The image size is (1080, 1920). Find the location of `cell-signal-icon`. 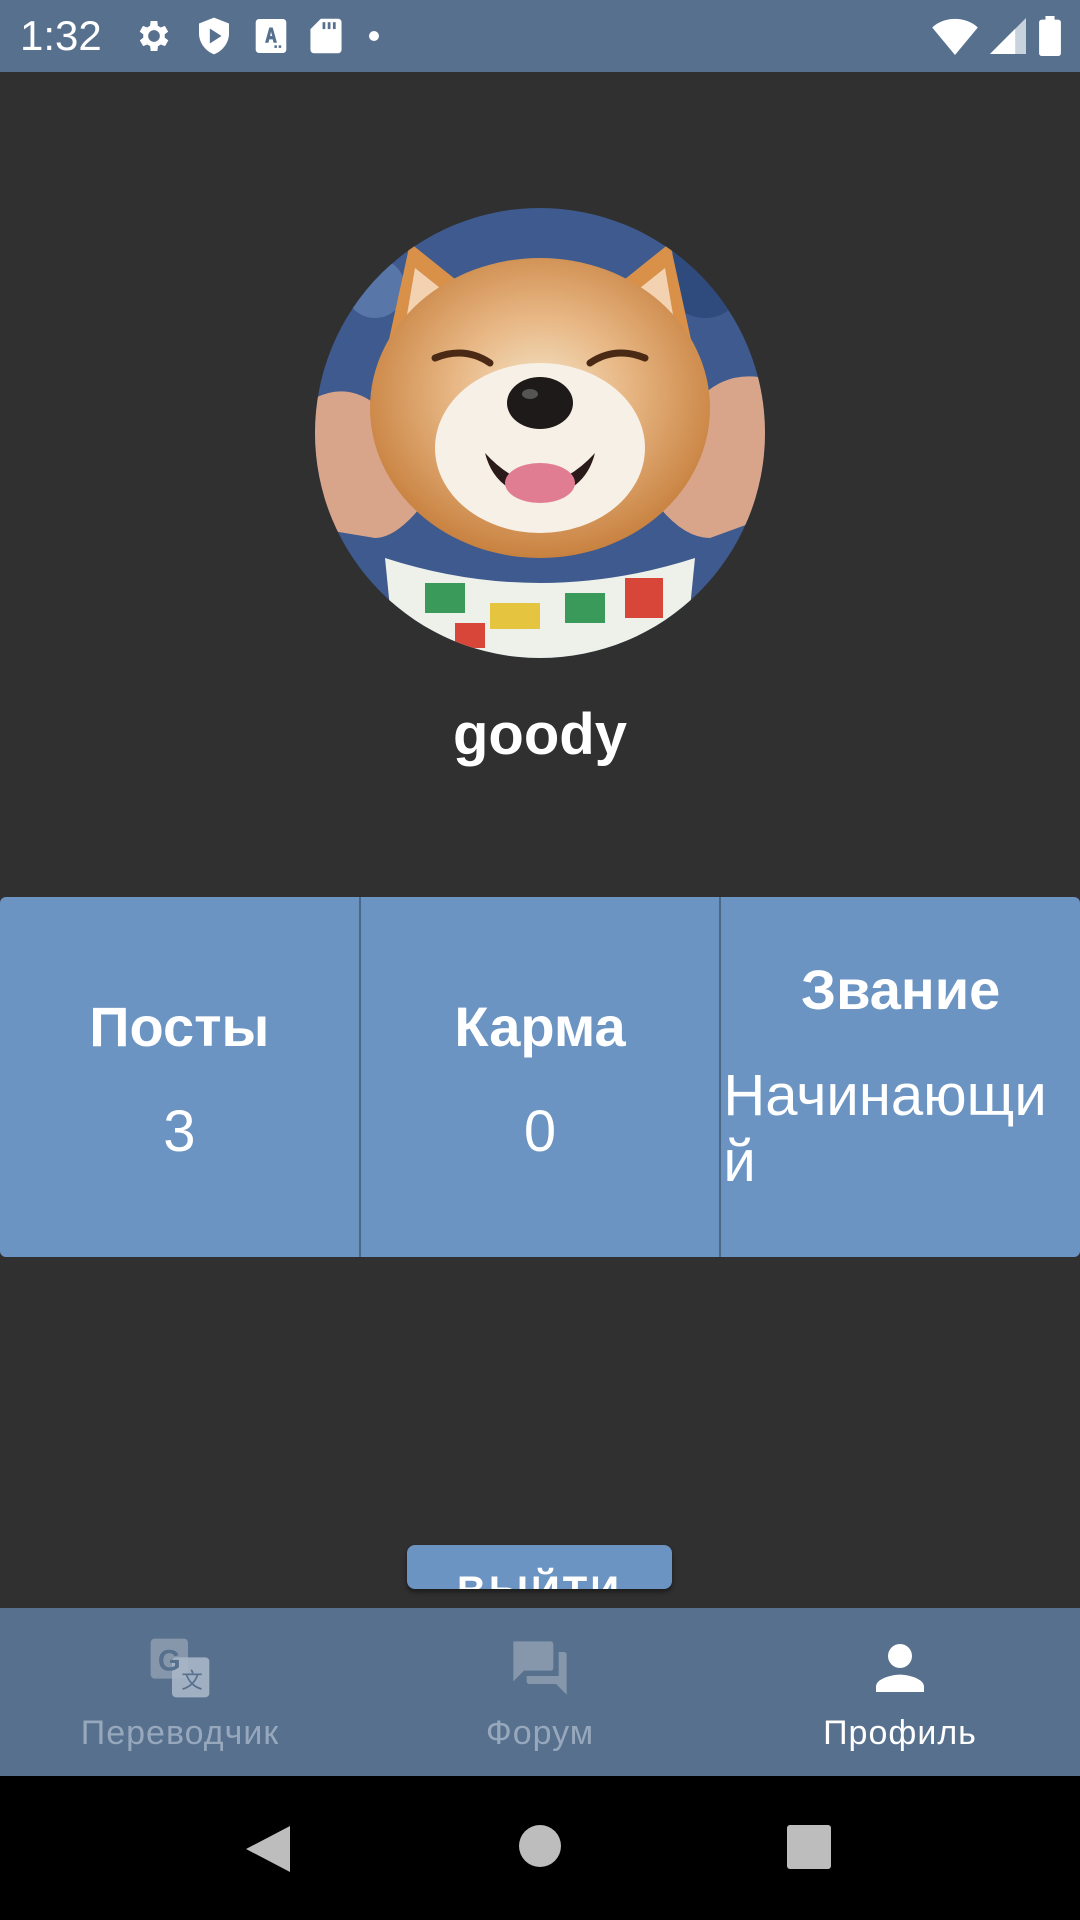

cell-signal-icon is located at coordinates (1008, 36).